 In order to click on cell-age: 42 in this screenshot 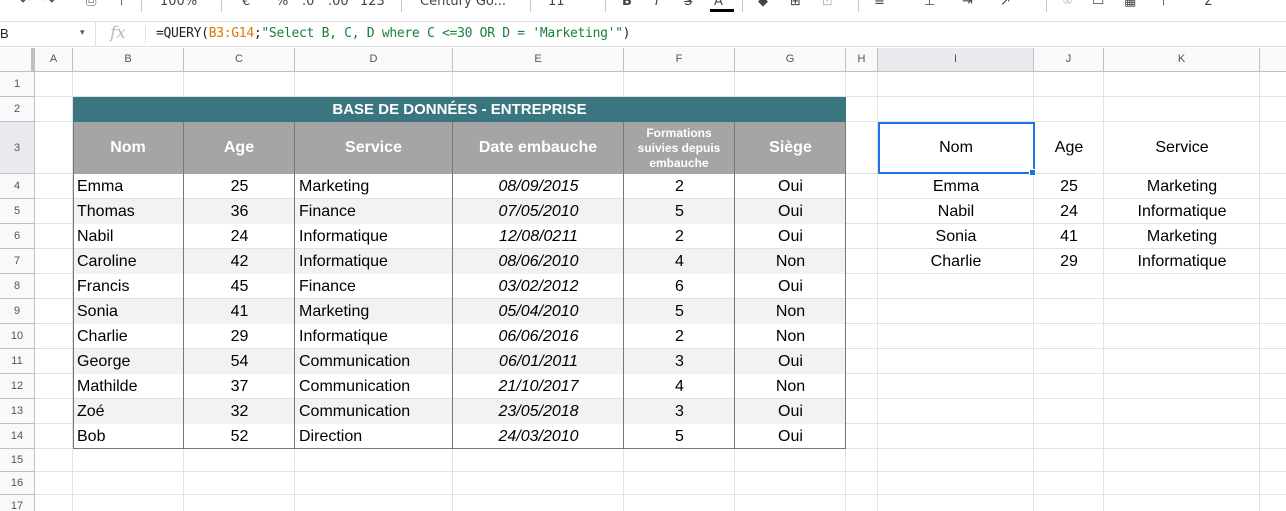, I will do `click(239, 261)`.